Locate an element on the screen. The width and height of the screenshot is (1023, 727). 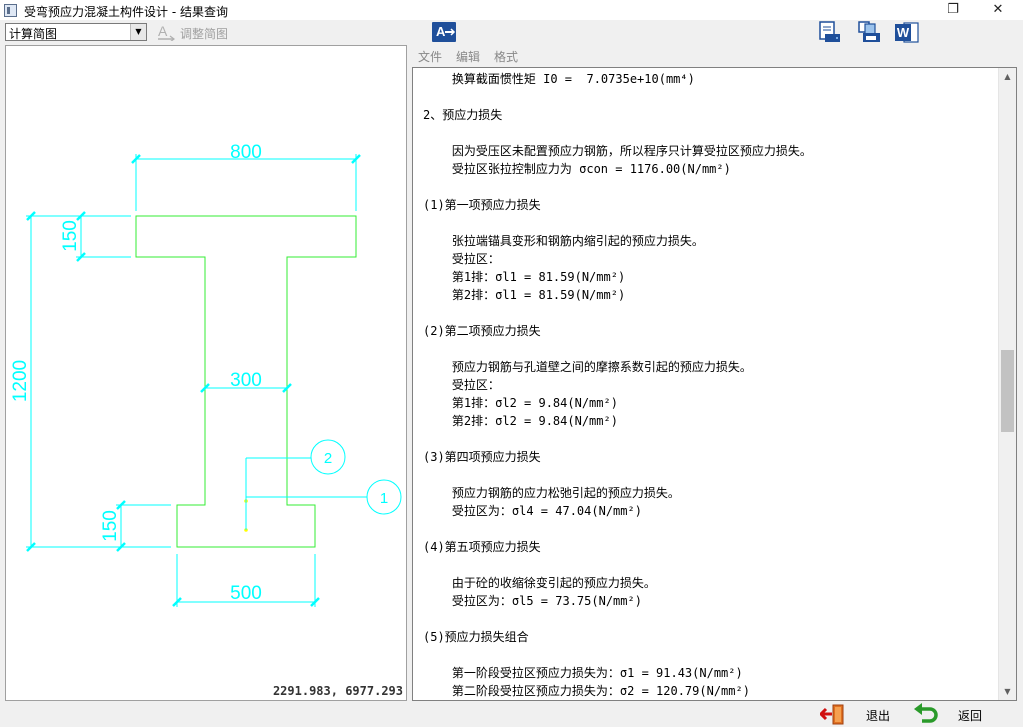
result-line: 受拉区张拉控制应力为 σcon = 1176.00(N/mm²) is located at coordinates (577, 169).